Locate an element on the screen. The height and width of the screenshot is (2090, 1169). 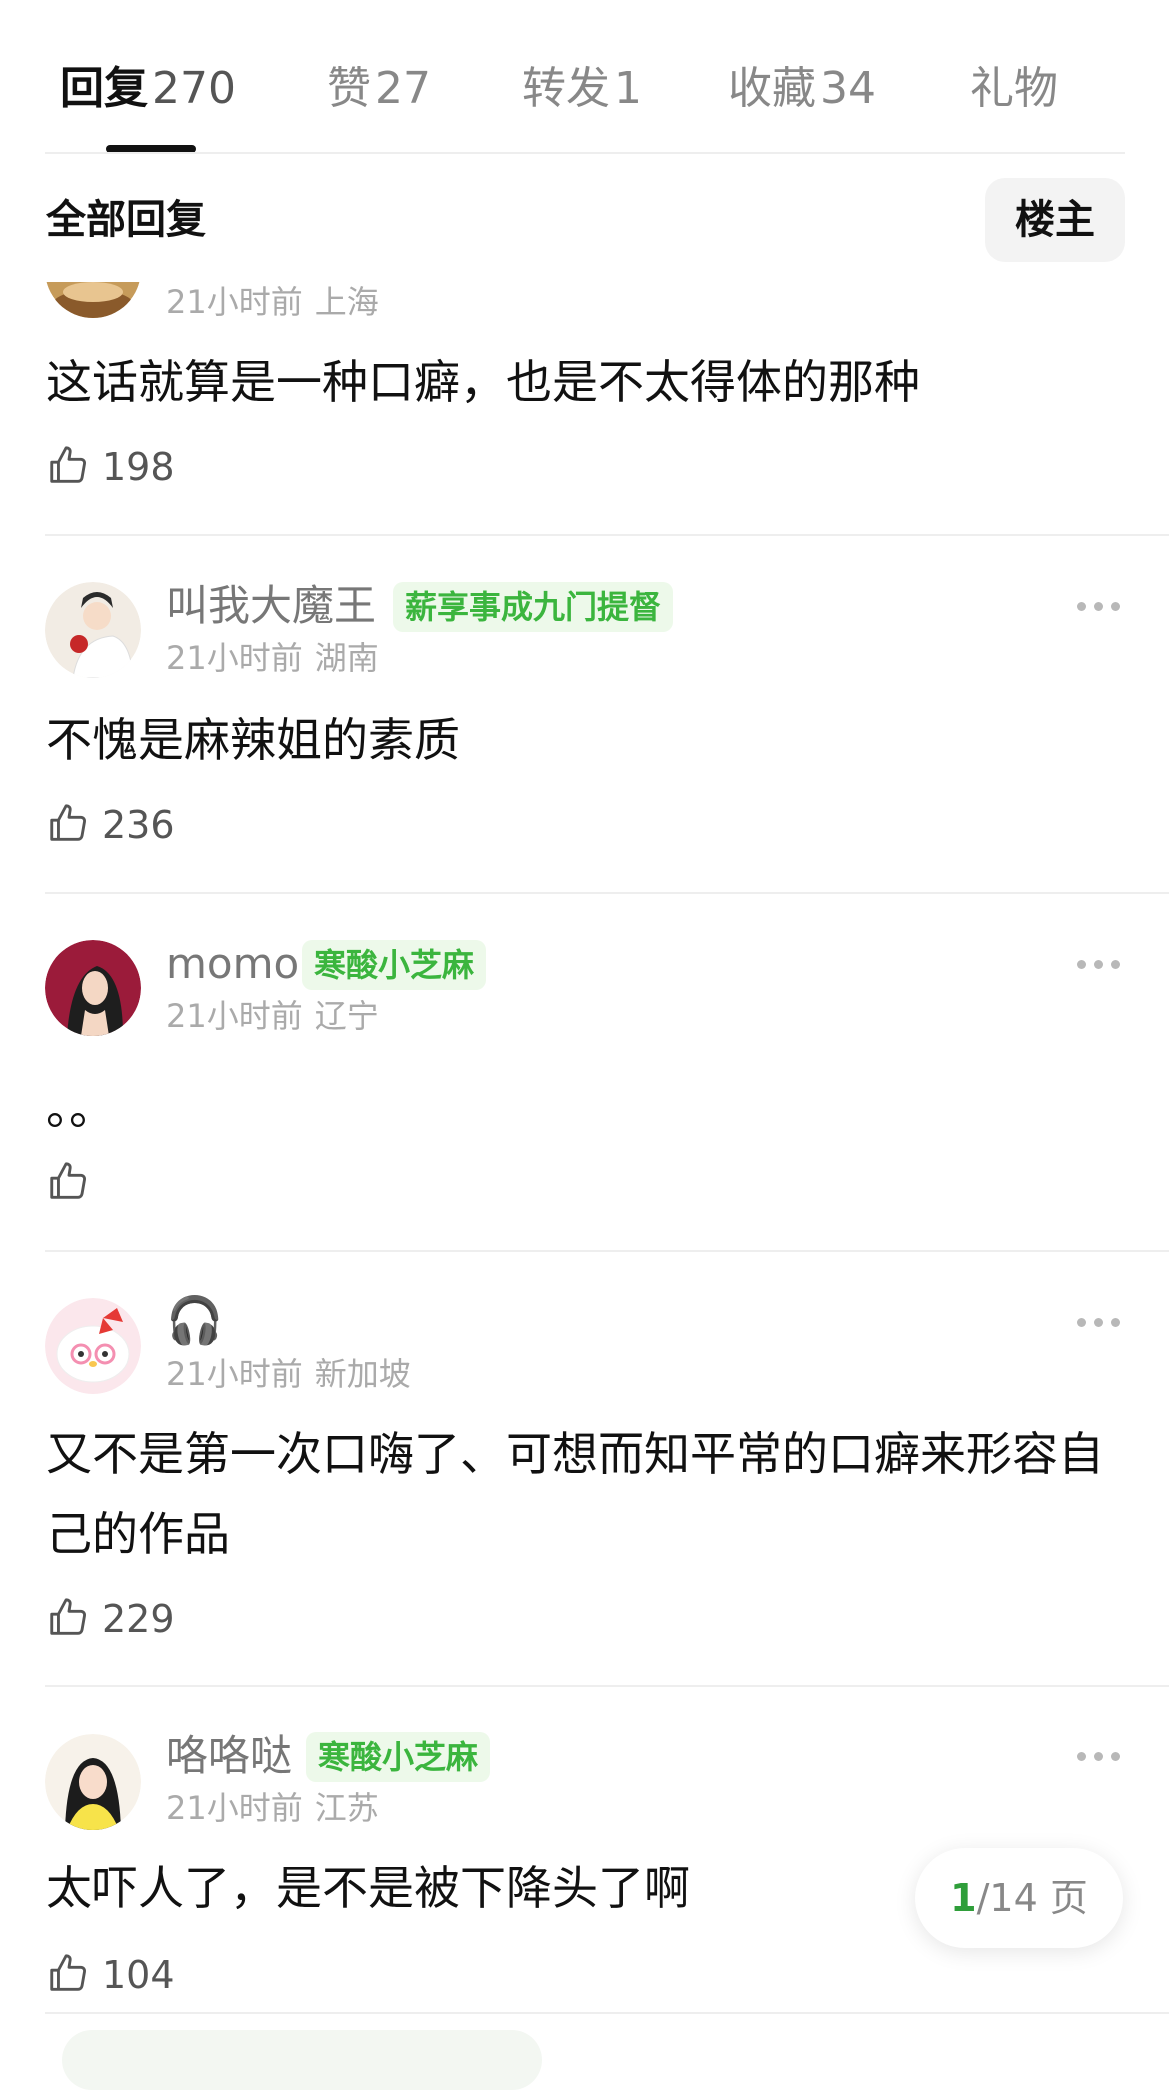
like-count: 229 is located at coordinates (138, 1619).